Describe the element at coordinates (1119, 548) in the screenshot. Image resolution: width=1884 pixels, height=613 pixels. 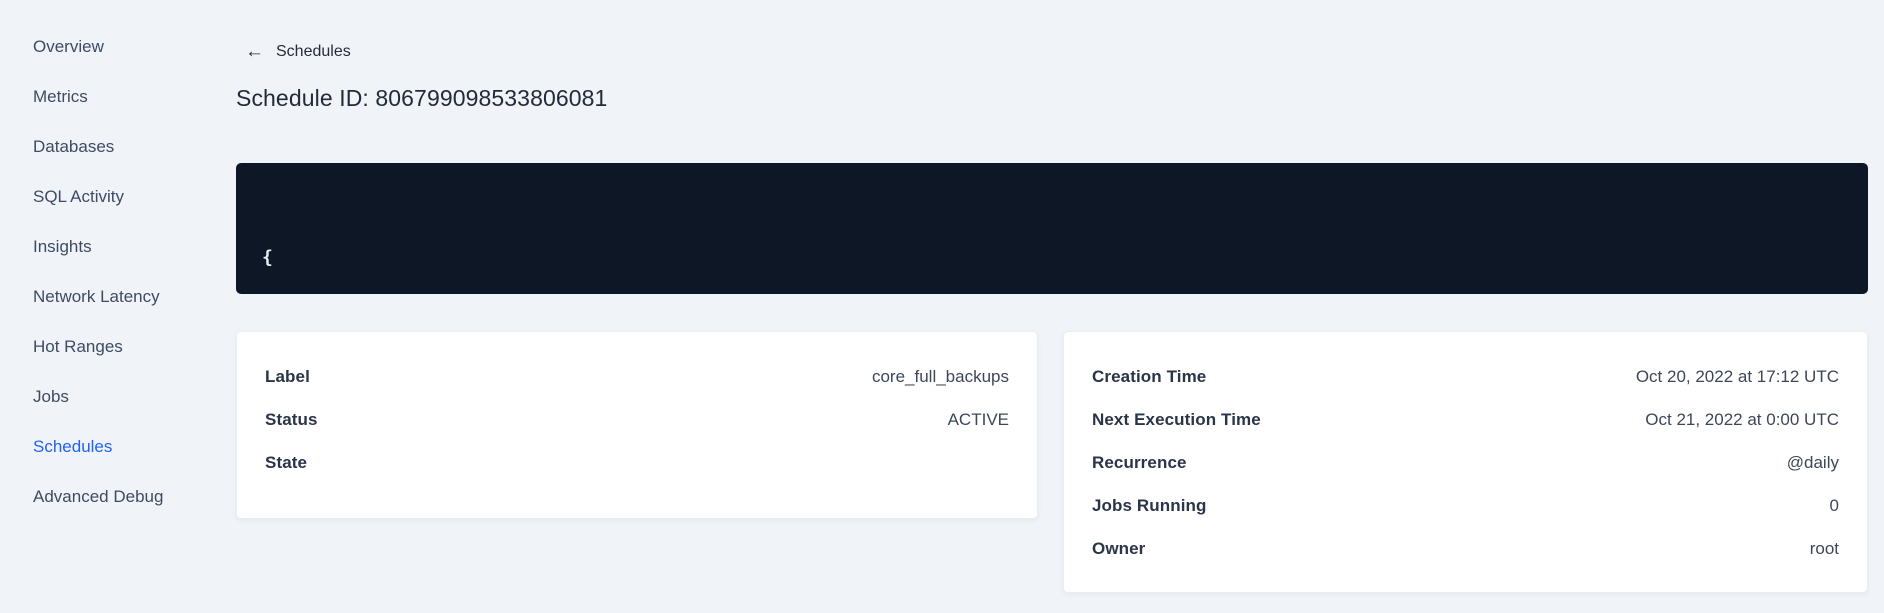
I see `detail-label: Owner` at that location.